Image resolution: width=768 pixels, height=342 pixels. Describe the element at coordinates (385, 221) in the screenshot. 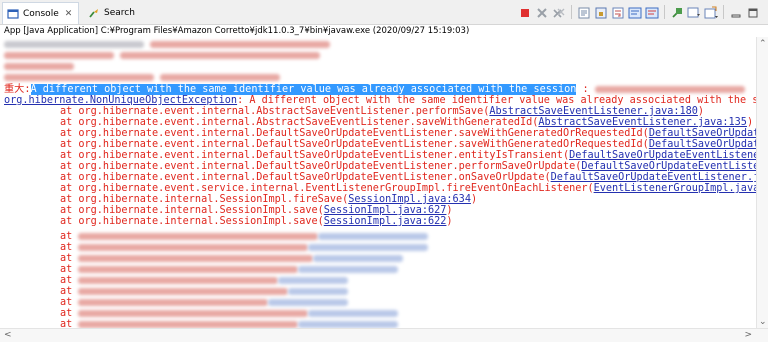

I see `source-link: SessionImpl.java:622` at that location.